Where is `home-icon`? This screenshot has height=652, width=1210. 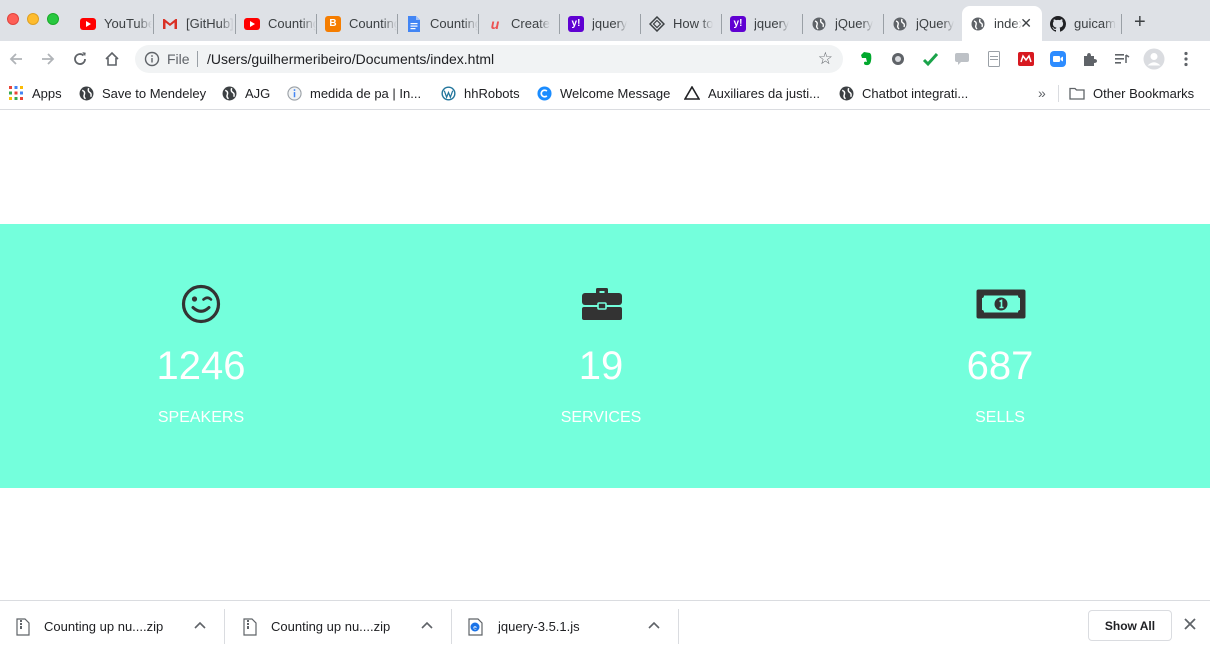
home-icon is located at coordinates (112, 58).